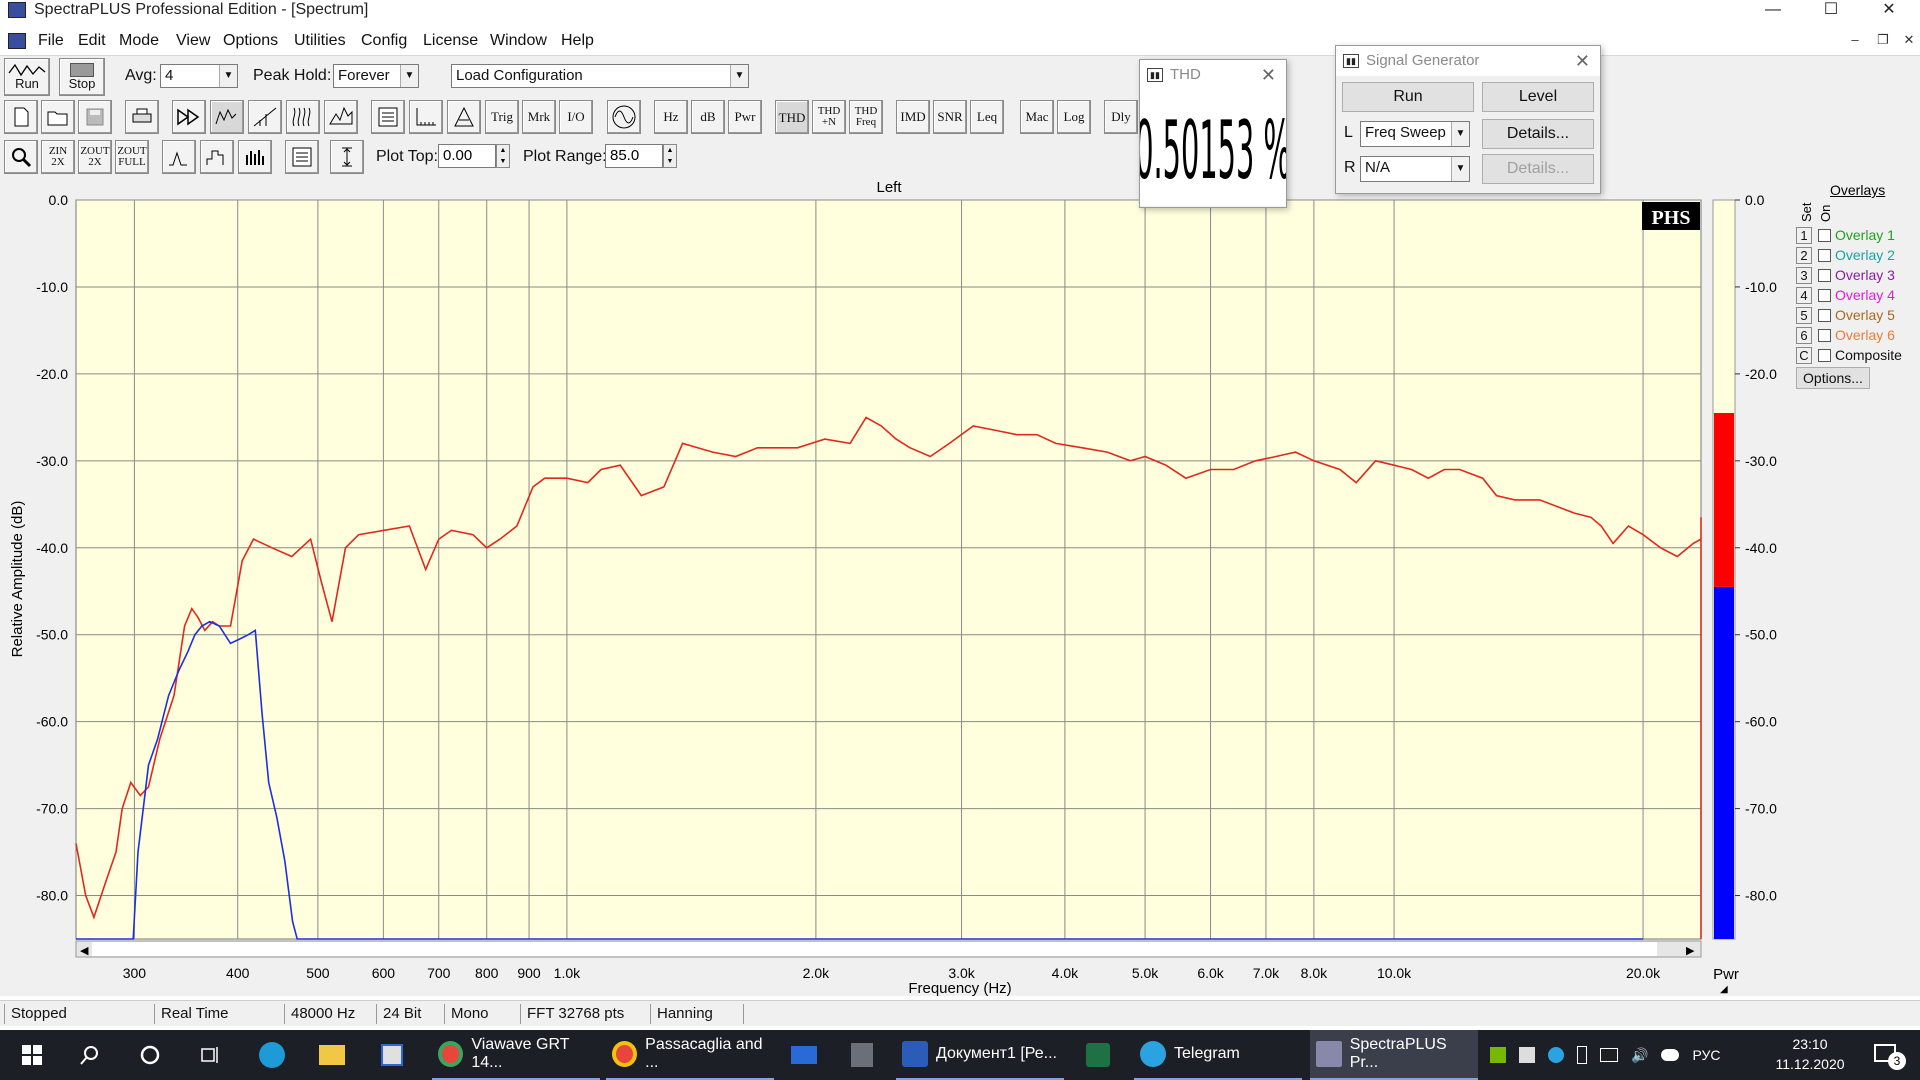 The height and width of the screenshot is (1080, 1920). I want to click on mdi-minimize-button: –, so click(1855, 39).